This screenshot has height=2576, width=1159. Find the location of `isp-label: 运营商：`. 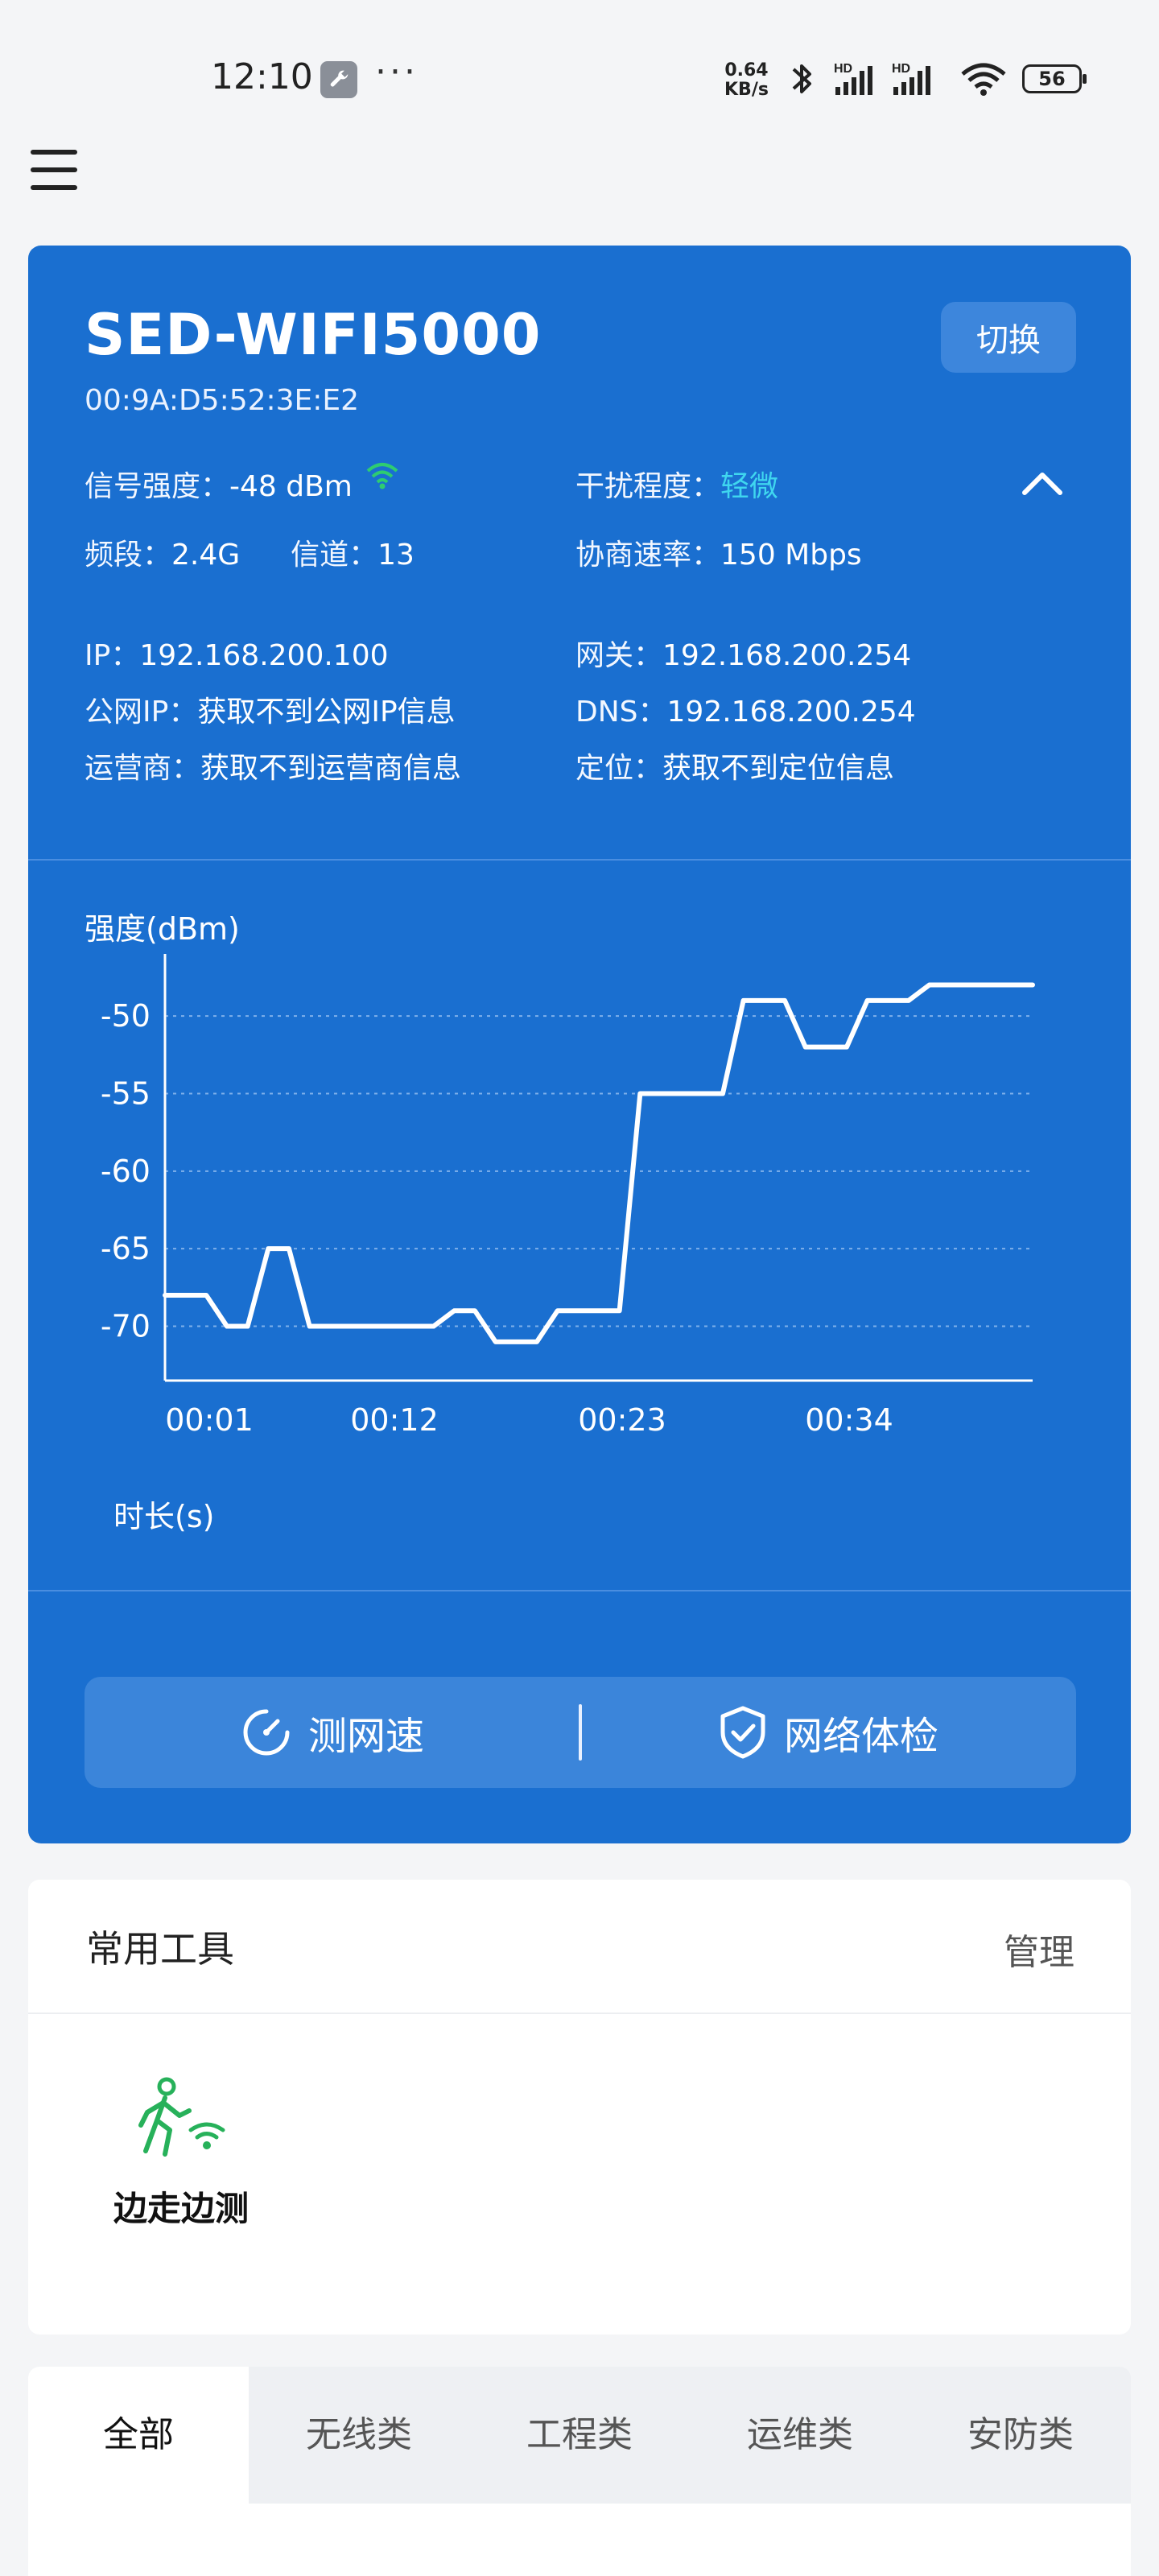

isp-label: 运营商： is located at coordinates (143, 768).